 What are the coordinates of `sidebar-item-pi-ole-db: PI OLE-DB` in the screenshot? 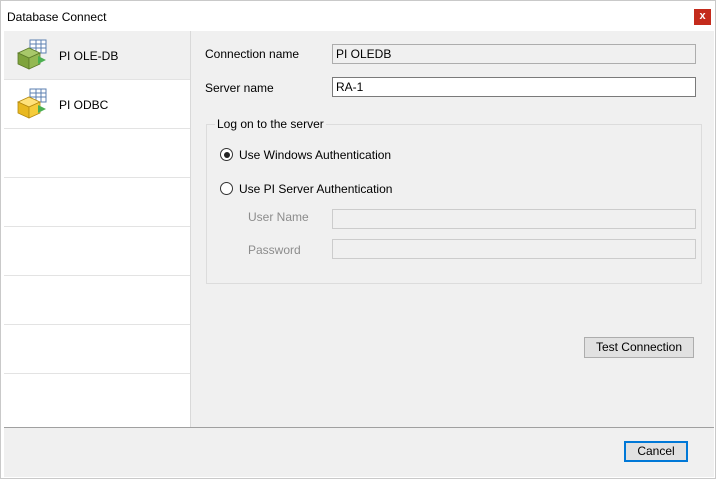 It's located at (97, 55).